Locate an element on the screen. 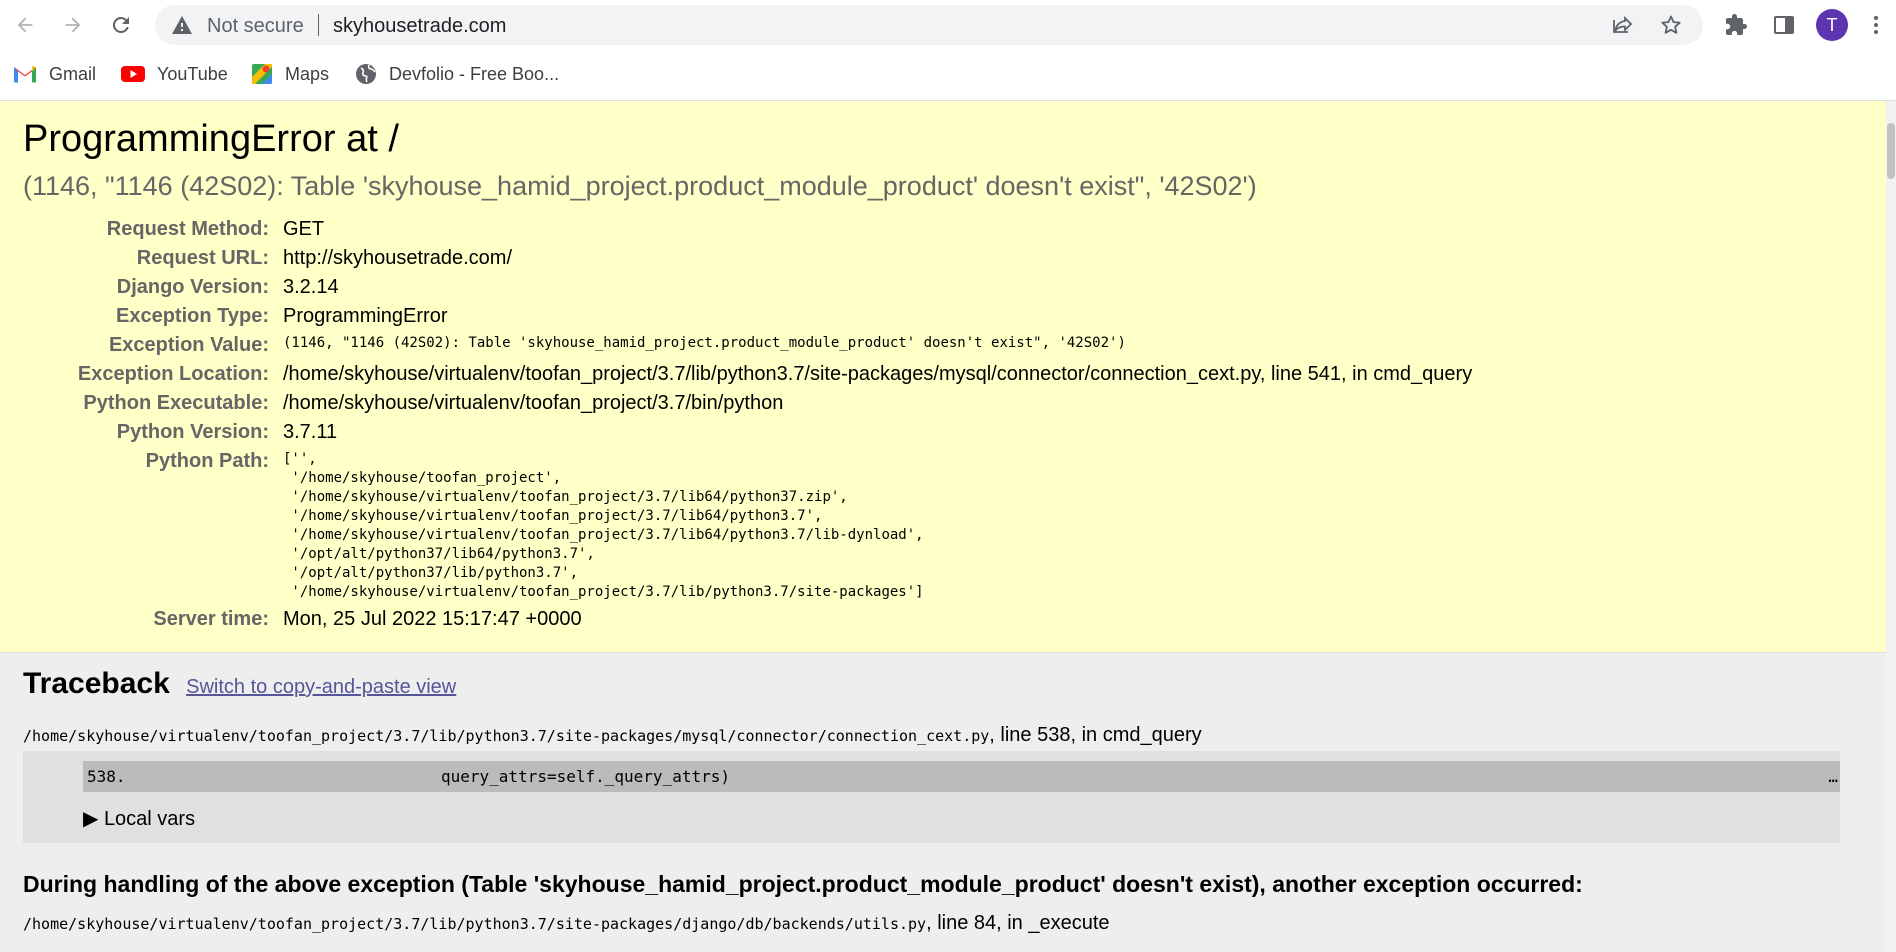  bookmark-maps: Maps is located at coordinates (290, 74).